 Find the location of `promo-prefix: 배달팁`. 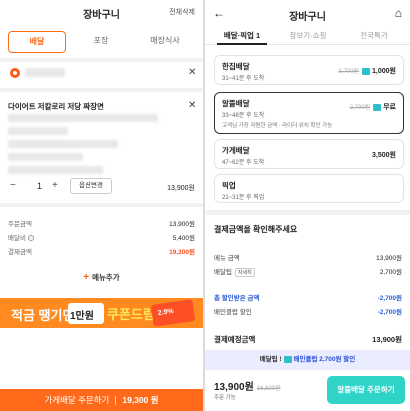

promo-prefix: 배달팁 is located at coordinates (268, 359).